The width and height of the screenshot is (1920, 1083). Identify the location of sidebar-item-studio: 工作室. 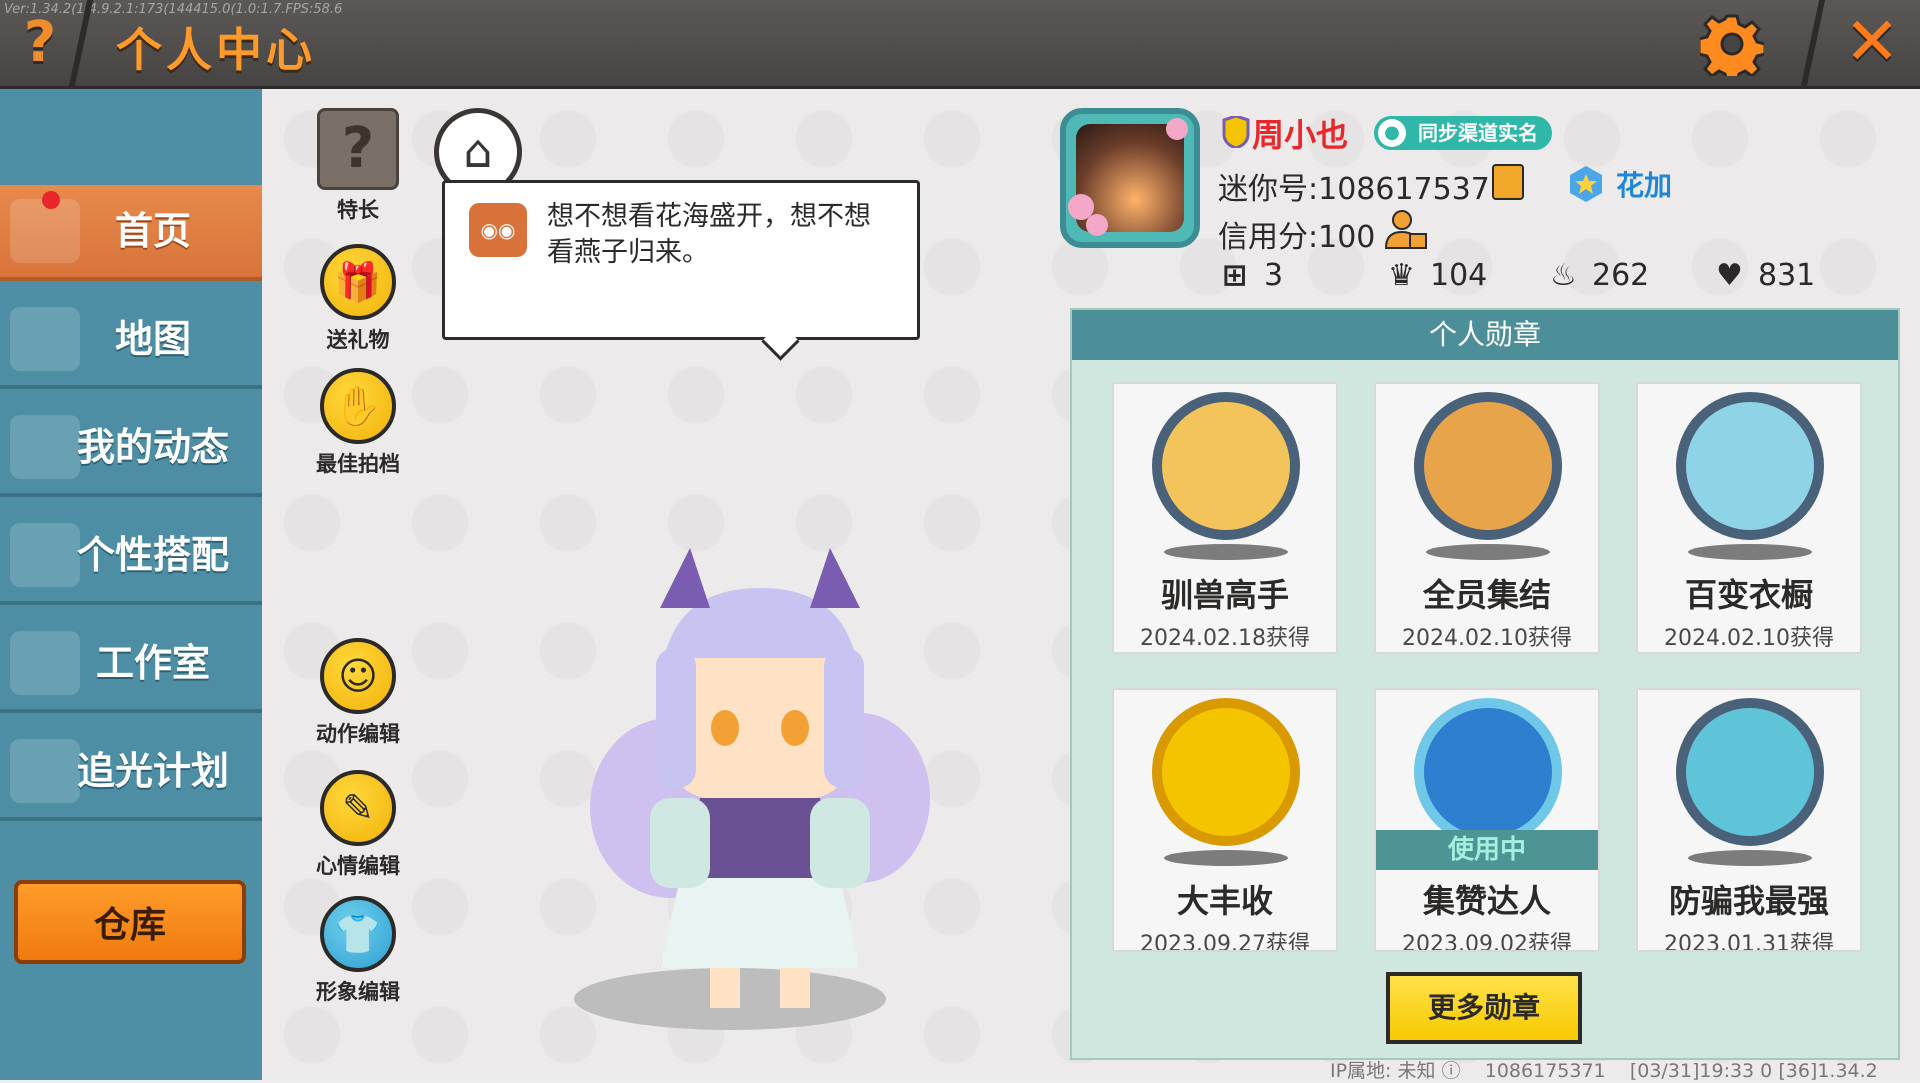
(131, 665).